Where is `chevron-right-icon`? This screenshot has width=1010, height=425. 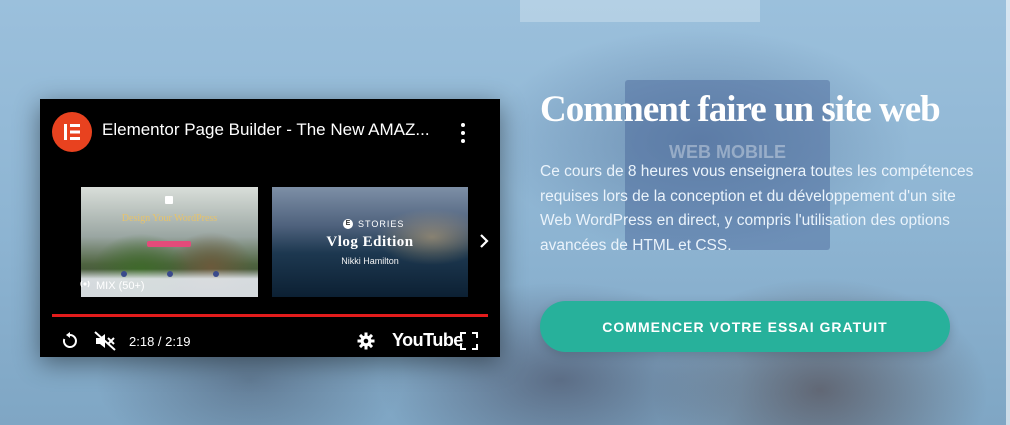 chevron-right-icon is located at coordinates (484, 241).